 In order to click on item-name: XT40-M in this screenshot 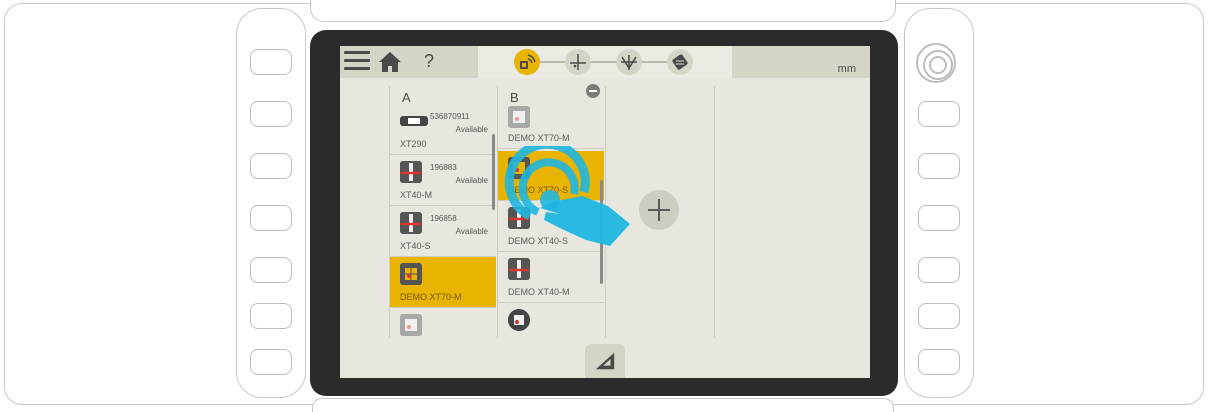, I will do `click(416, 195)`.